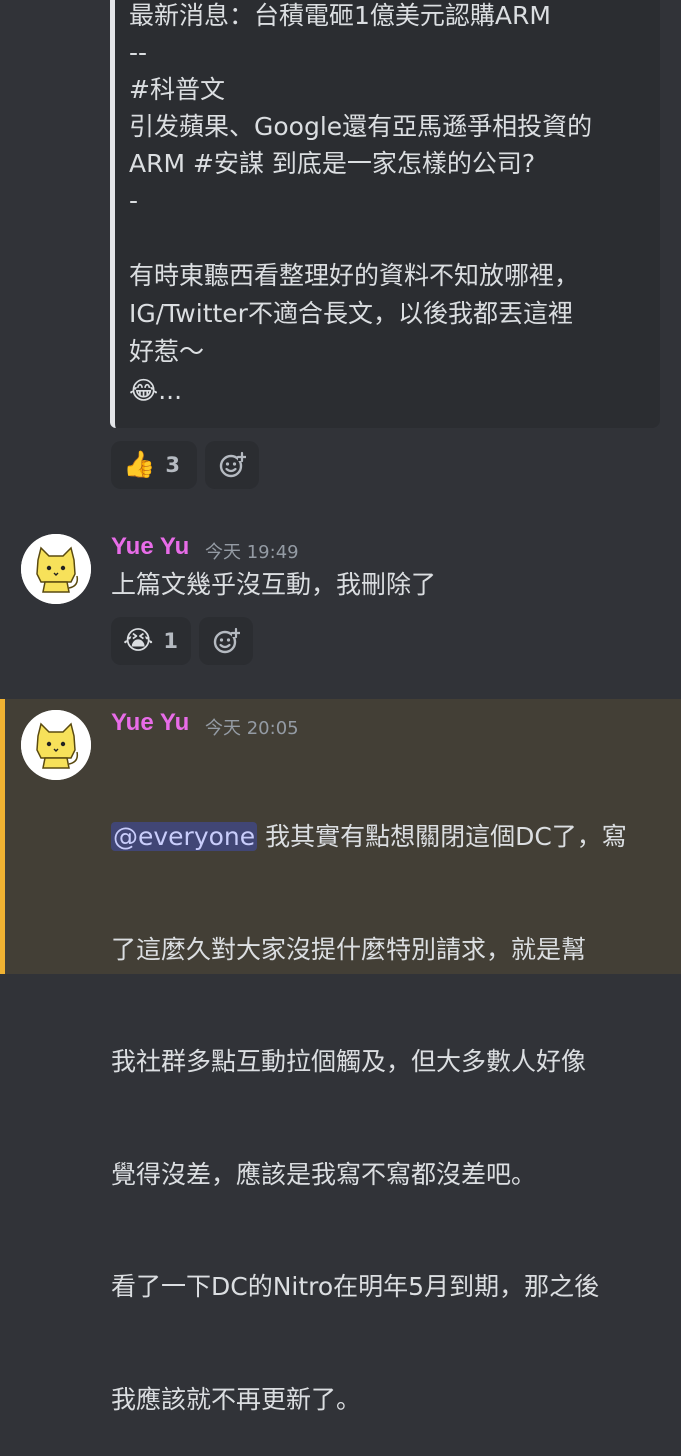  I want to click on embed-line: #科普文, so click(177, 89).